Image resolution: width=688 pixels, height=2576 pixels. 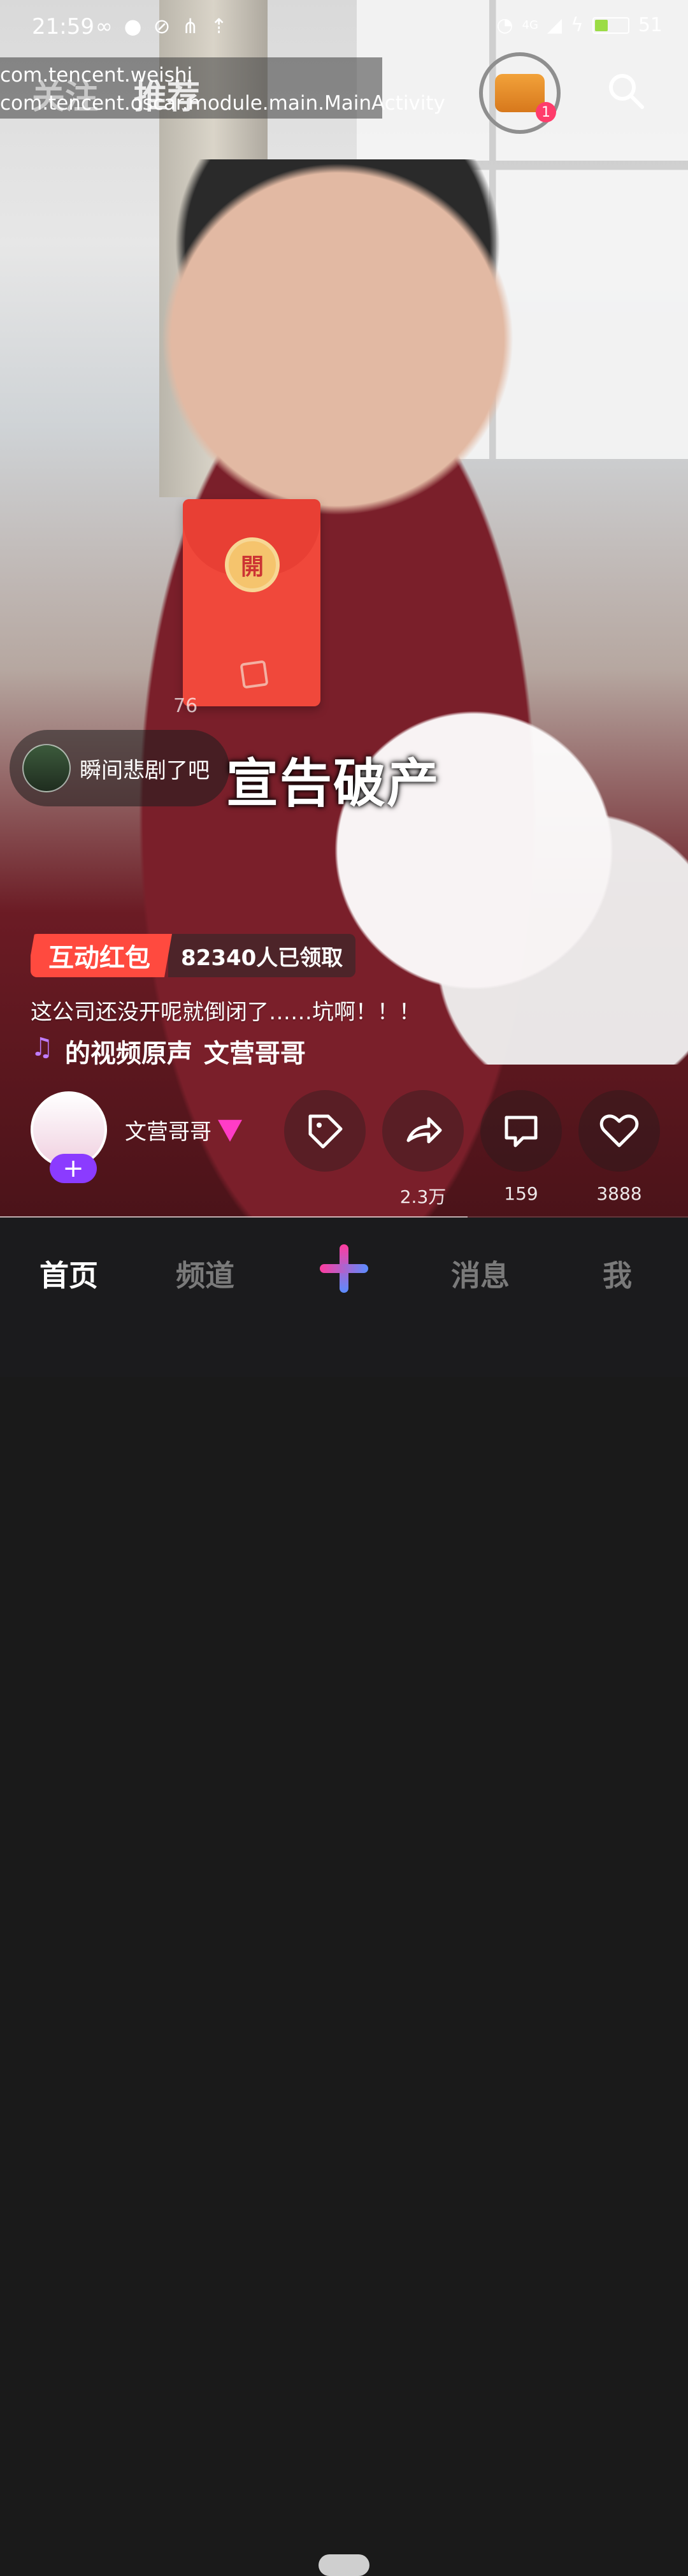 What do you see at coordinates (521, 1193) in the screenshot?
I see `comment-count: 159` at bounding box center [521, 1193].